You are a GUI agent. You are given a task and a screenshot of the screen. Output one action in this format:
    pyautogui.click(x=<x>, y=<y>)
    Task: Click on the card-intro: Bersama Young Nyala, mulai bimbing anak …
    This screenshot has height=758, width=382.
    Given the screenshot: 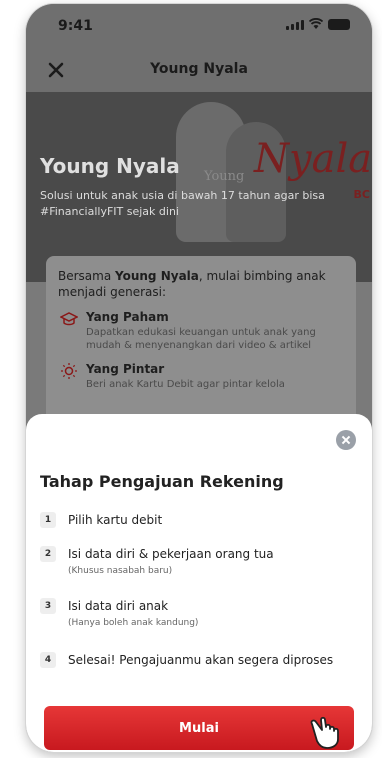 What is the action you would take?
    pyautogui.click(x=192, y=284)
    